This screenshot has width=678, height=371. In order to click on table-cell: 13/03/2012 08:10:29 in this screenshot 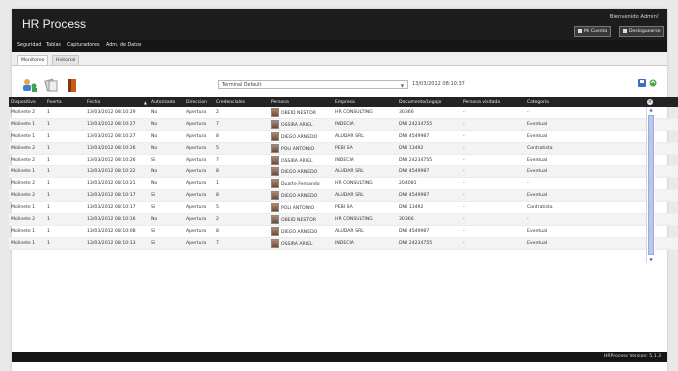, I will do `click(117, 113)`.